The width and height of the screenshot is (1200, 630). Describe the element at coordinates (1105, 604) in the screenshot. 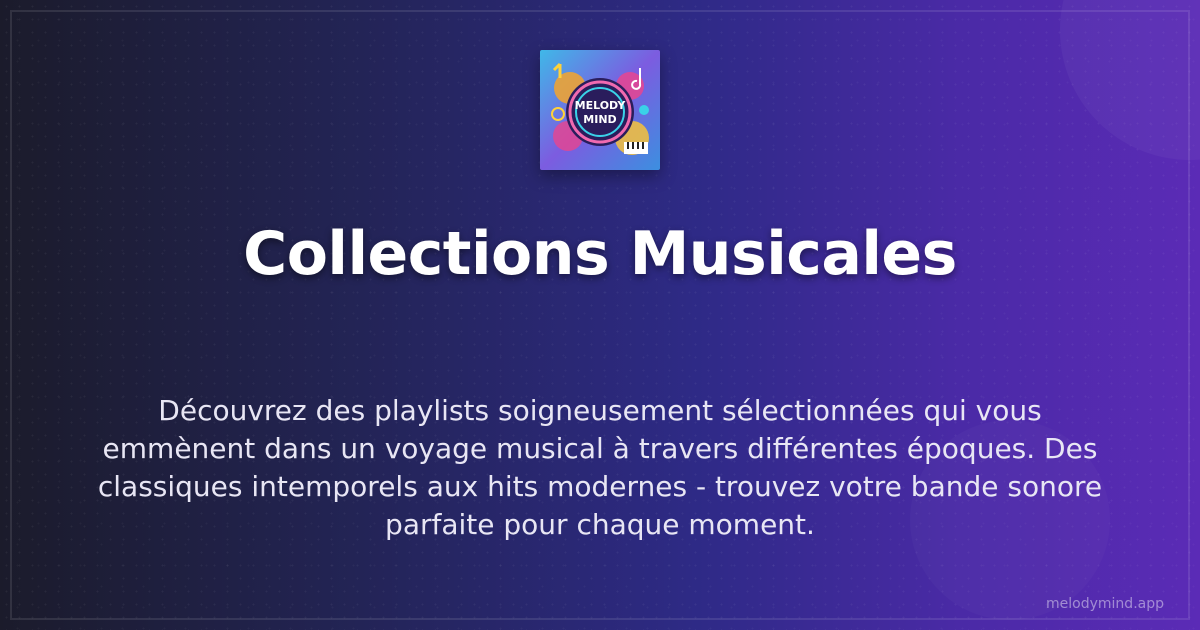

I see `site-url-label: melodymind.app` at that location.